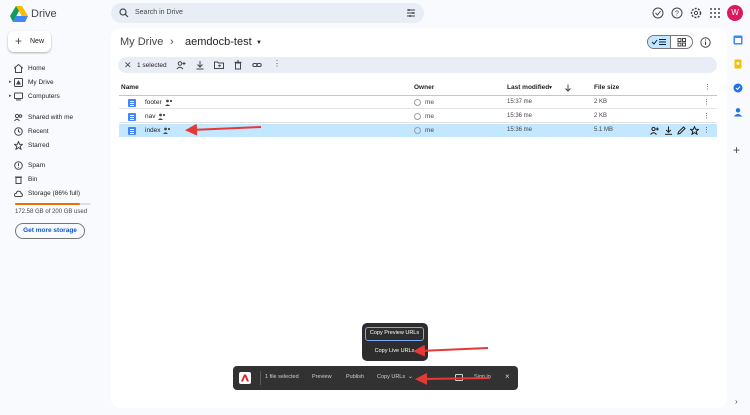 Image resolution: width=750 pixels, height=415 pixels. I want to click on file-modified: 15:37 me, so click(520, 102).